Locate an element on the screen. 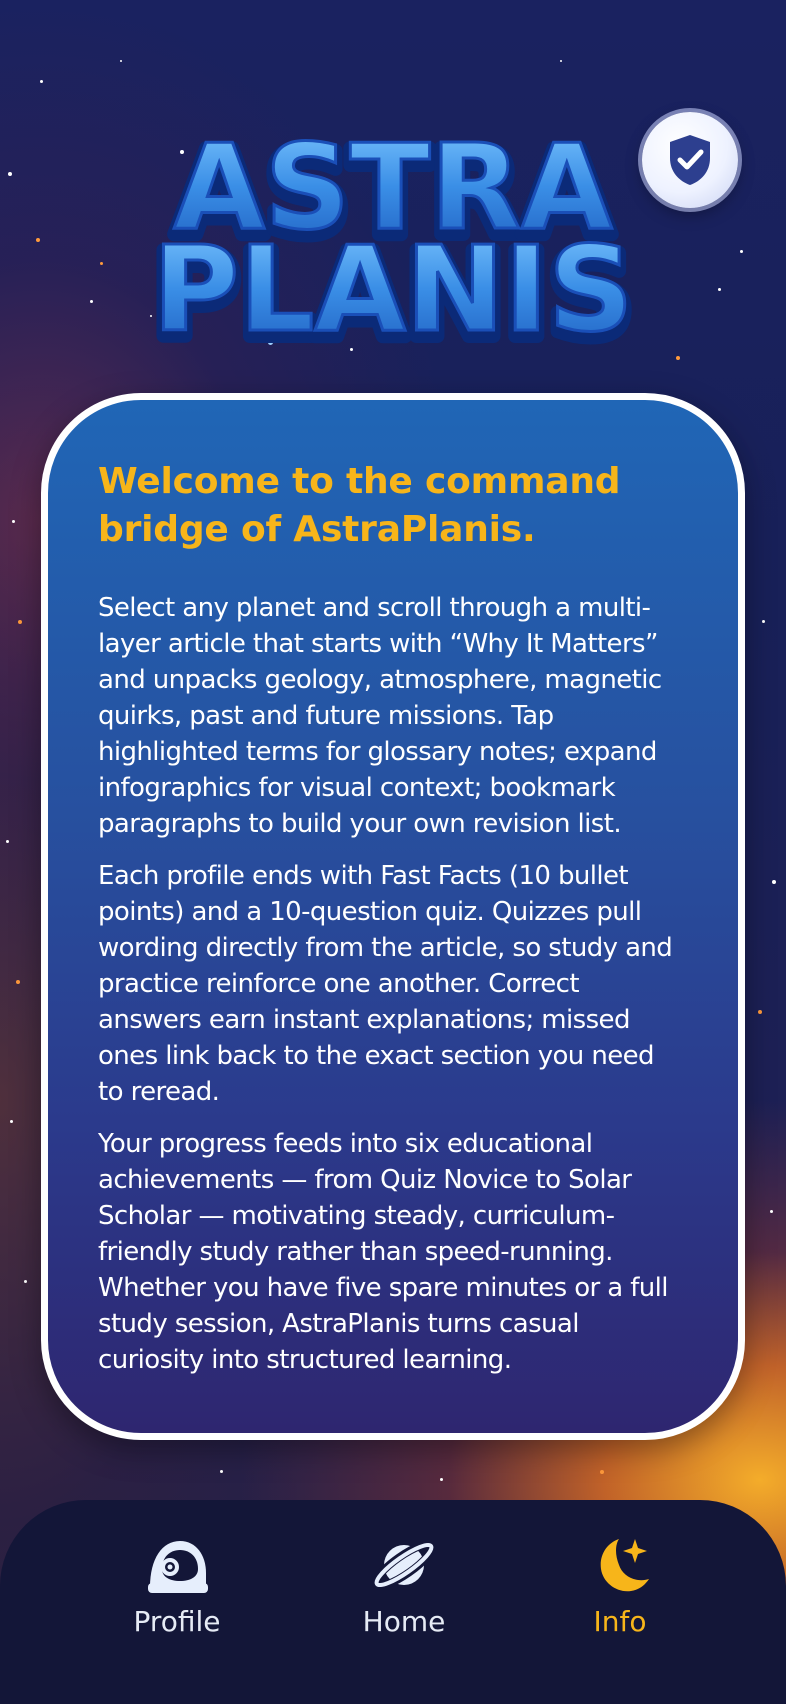  privacy-shield-button is located at coordinates (690, 160).